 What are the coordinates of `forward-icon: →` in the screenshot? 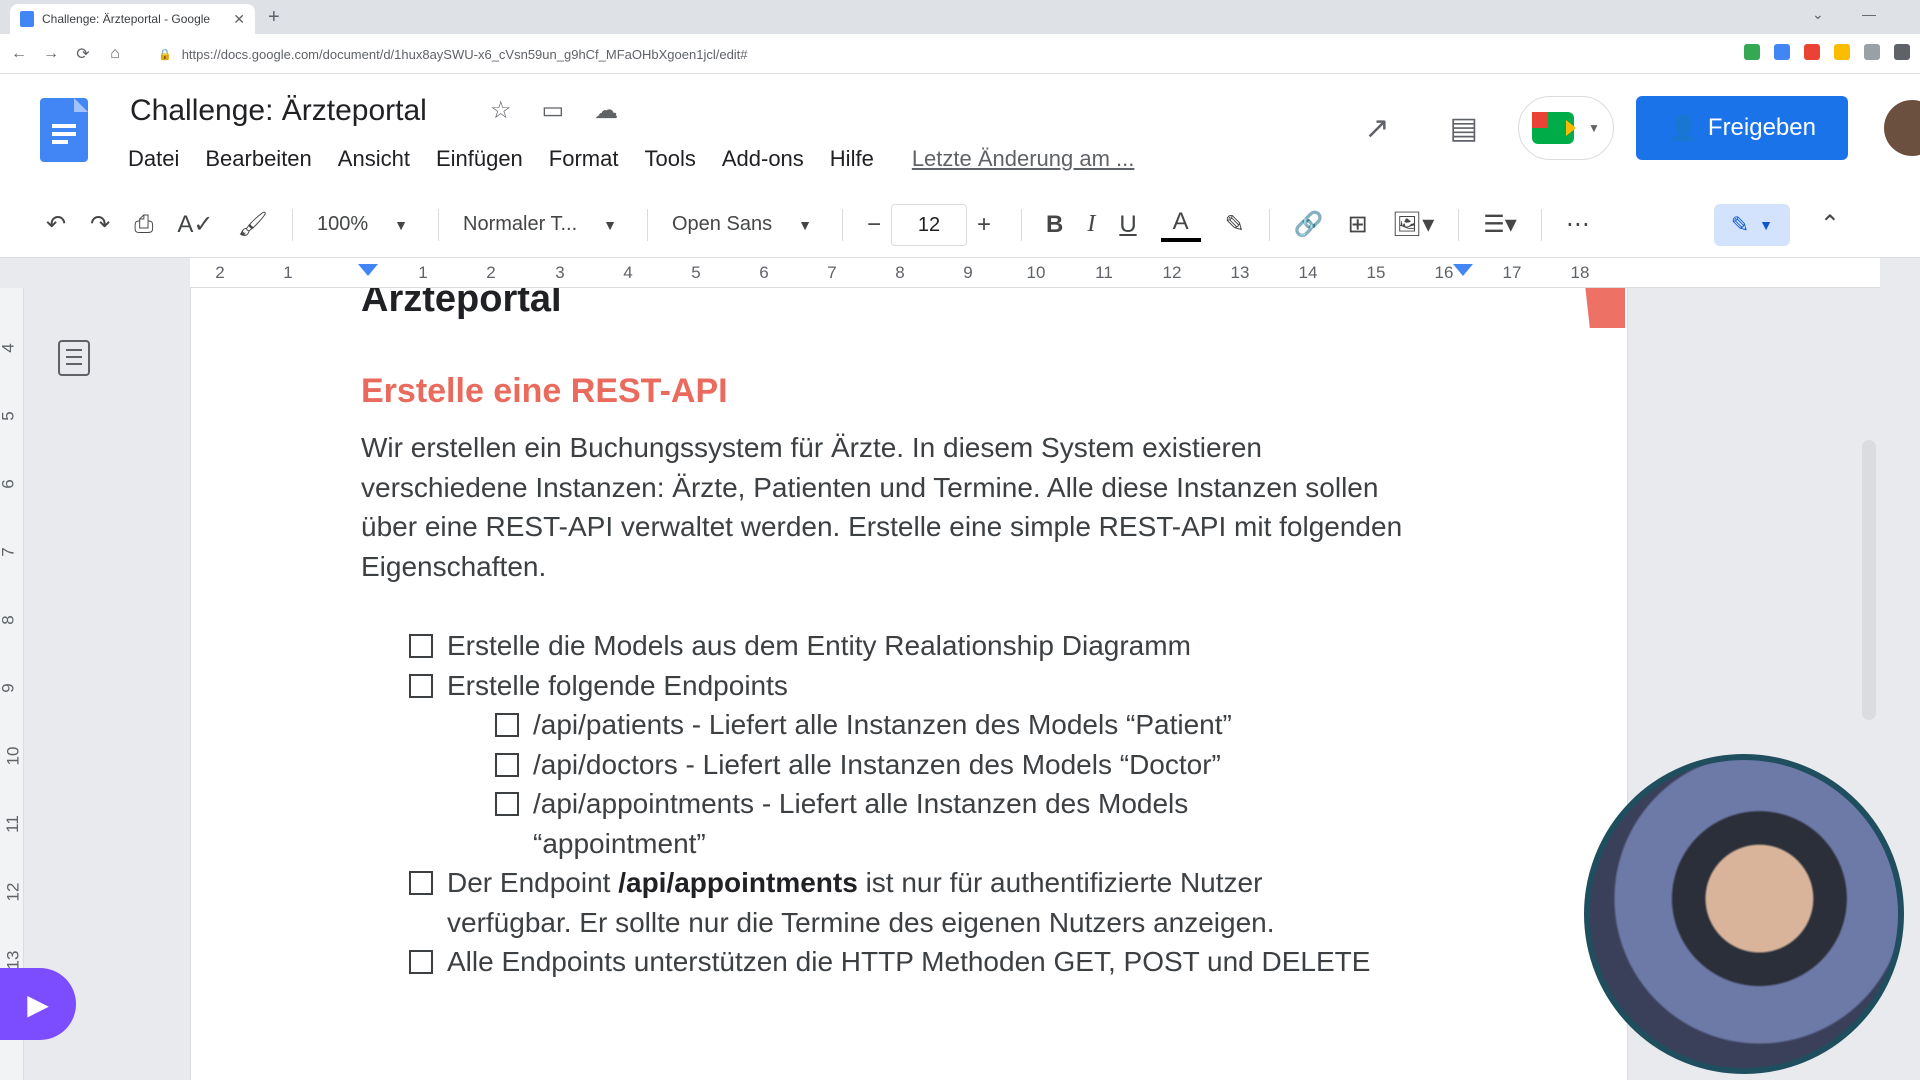 It's located at (51, 54).